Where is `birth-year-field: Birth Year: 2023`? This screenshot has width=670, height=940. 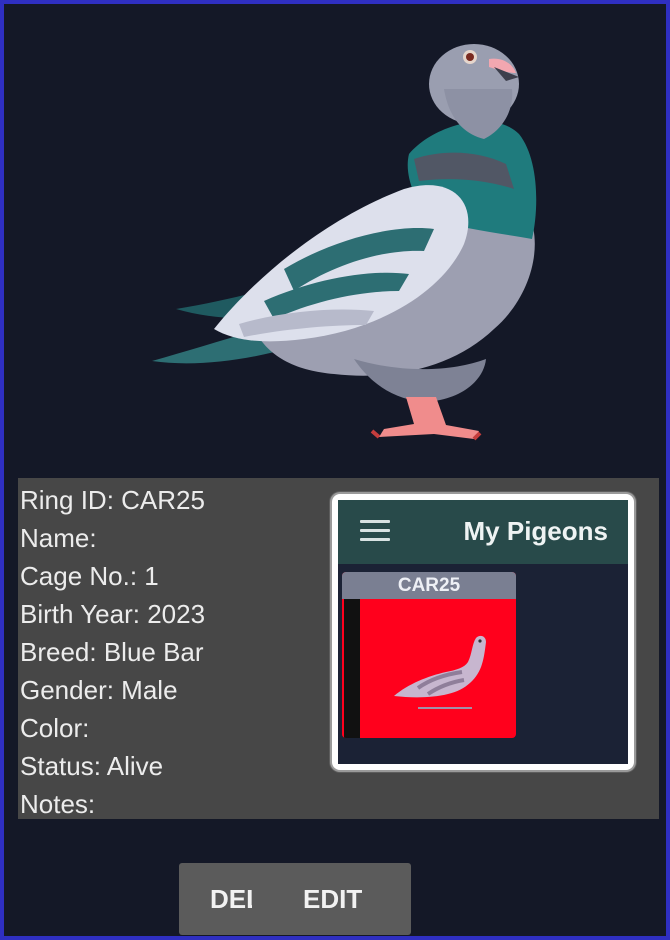
birth-year-field: Birth Year: 2023 is located at coordinates (113, 614).